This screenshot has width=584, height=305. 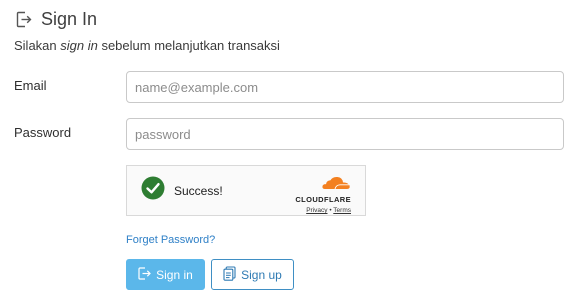 I want to click on cloudflare-branding: CLOUDFLARE Privacy • Terms, so click(x=323, y=195).